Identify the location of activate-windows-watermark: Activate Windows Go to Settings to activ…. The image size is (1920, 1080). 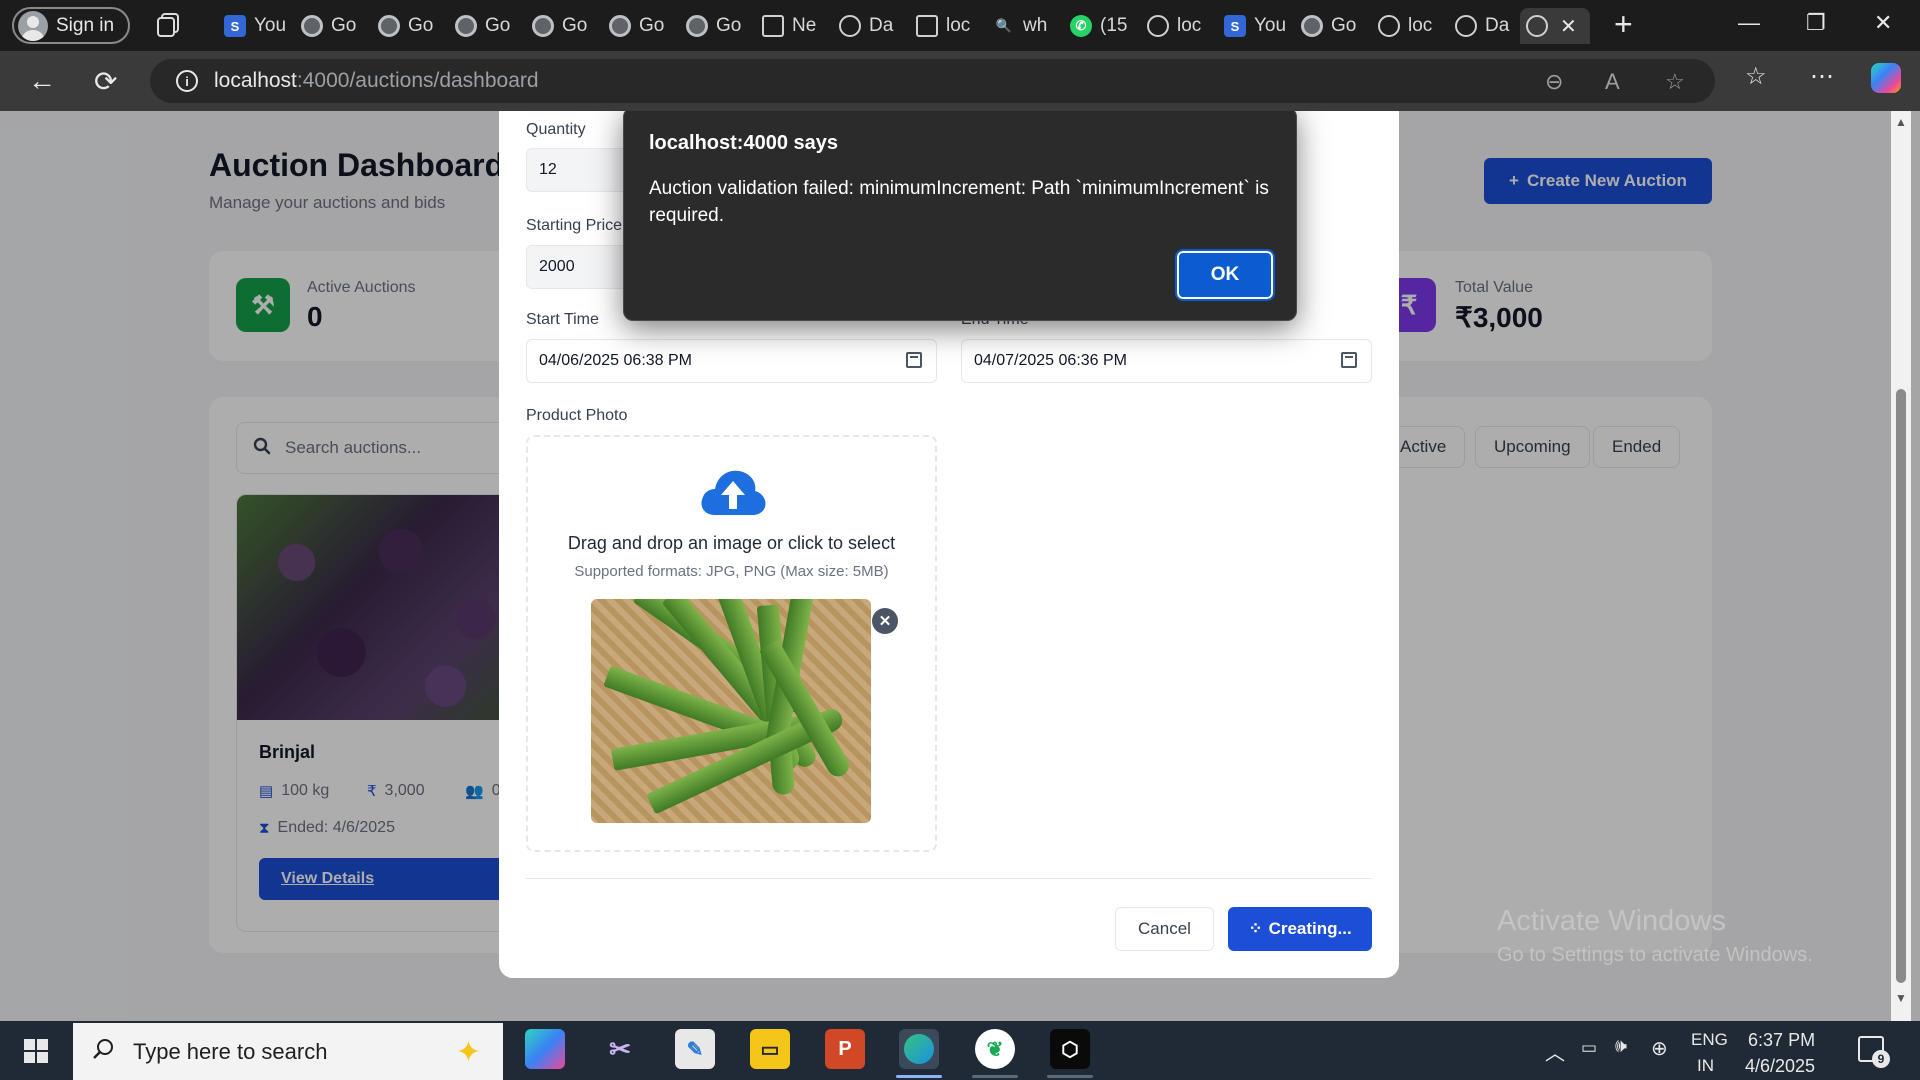
(1655, 935).